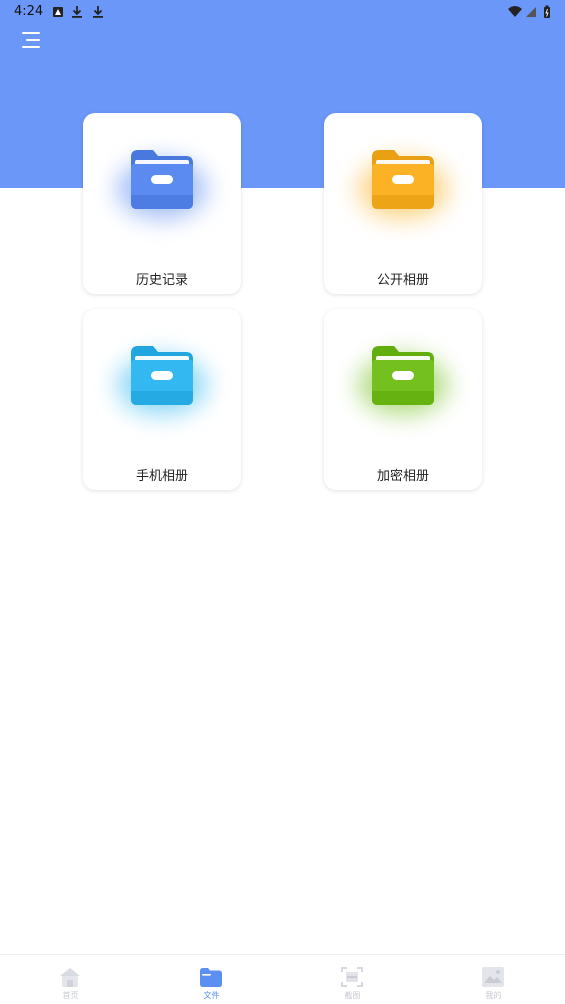  I want to click on home-icon, so click(70, 977).